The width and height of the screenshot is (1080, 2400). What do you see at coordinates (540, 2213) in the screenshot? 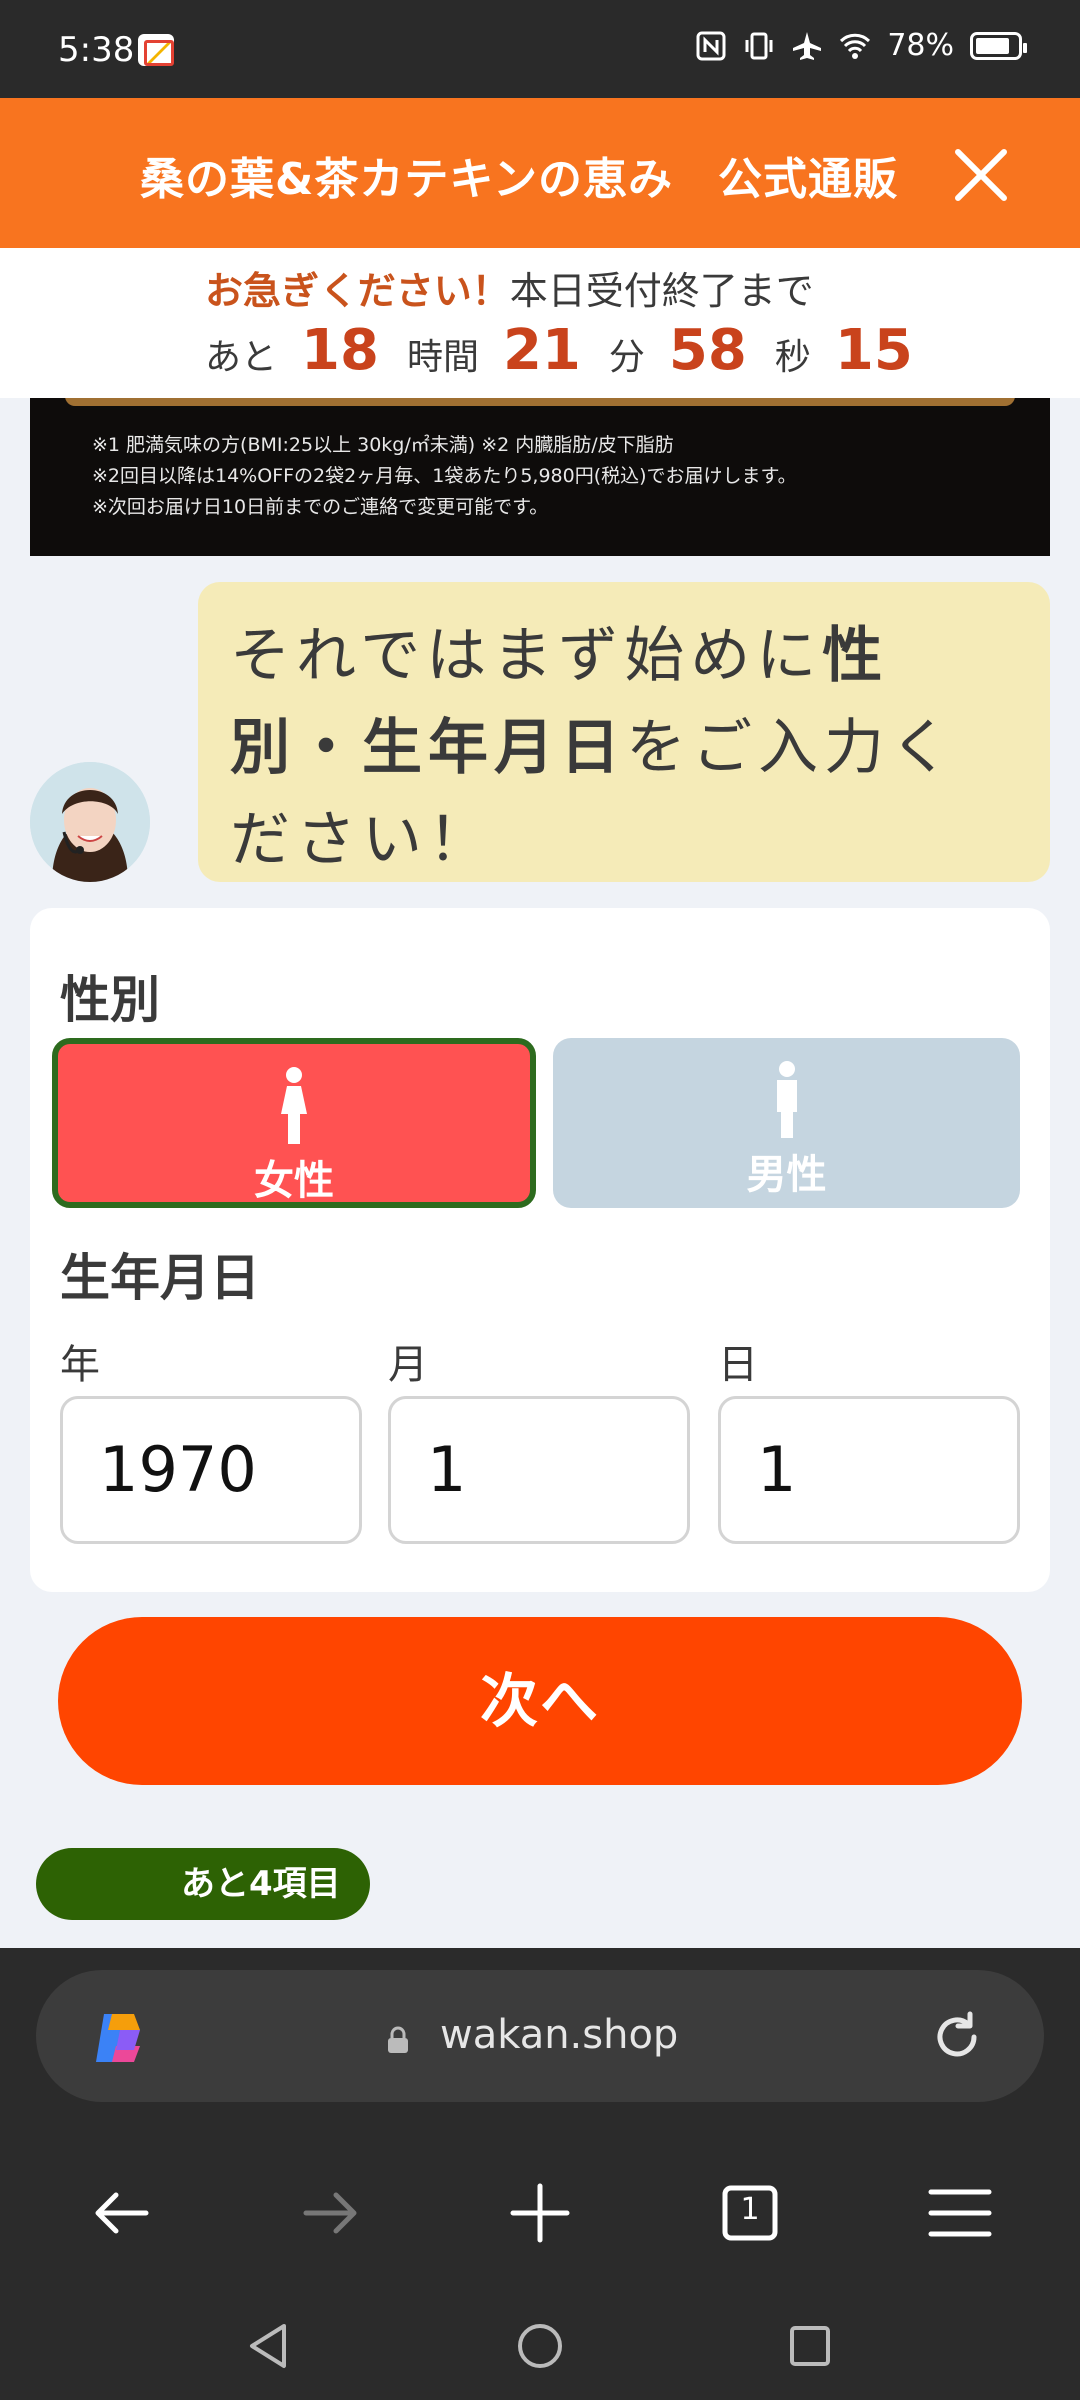
I see `new-tab-icon` at bounding box center [540, 2213].